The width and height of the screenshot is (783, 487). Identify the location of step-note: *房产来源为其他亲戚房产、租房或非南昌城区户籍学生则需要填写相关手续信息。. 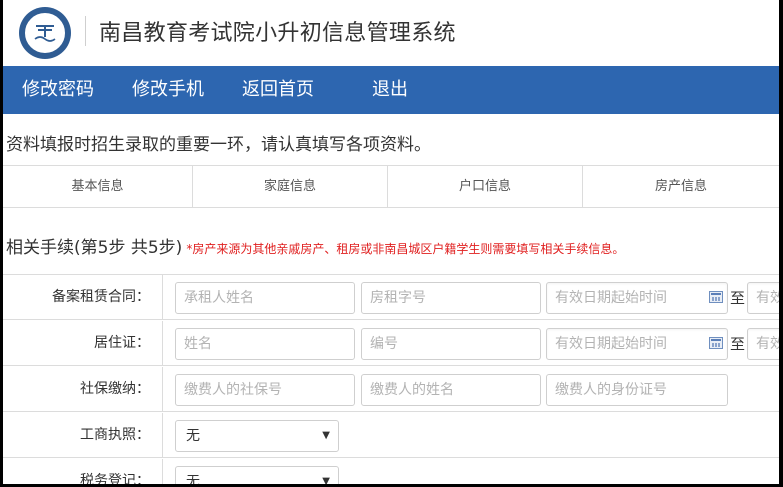
(405, 249).